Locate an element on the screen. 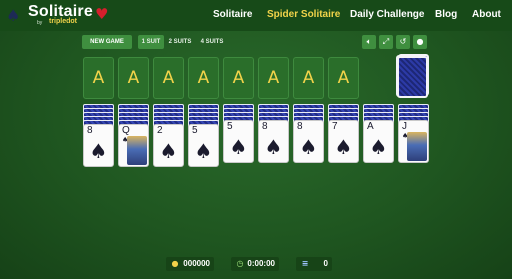 The image size is (512, 279). coin-icon: ● is located at coordinates (175, 263).